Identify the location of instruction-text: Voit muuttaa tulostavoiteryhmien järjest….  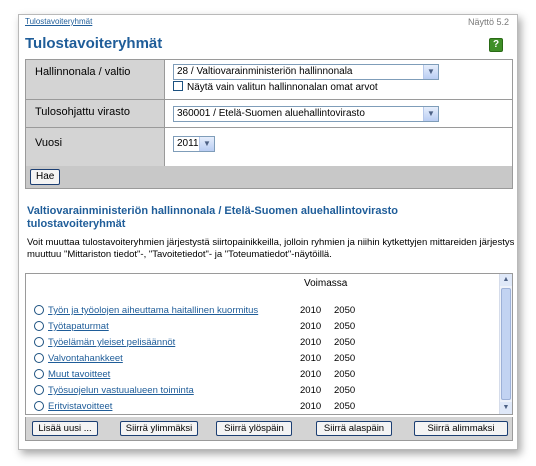
(271, 248).